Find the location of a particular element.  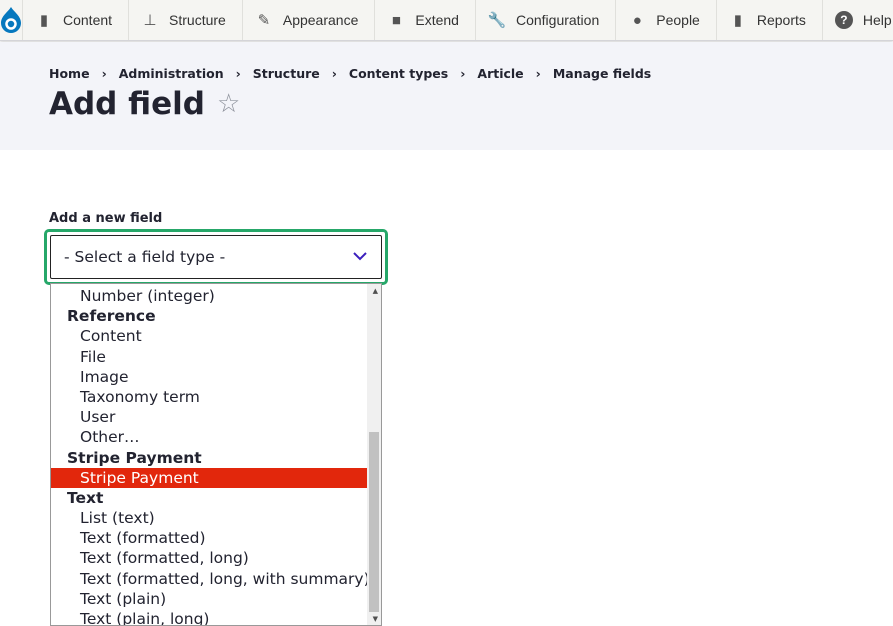

scrollbar-thumb is located at coordinates (374, 522).